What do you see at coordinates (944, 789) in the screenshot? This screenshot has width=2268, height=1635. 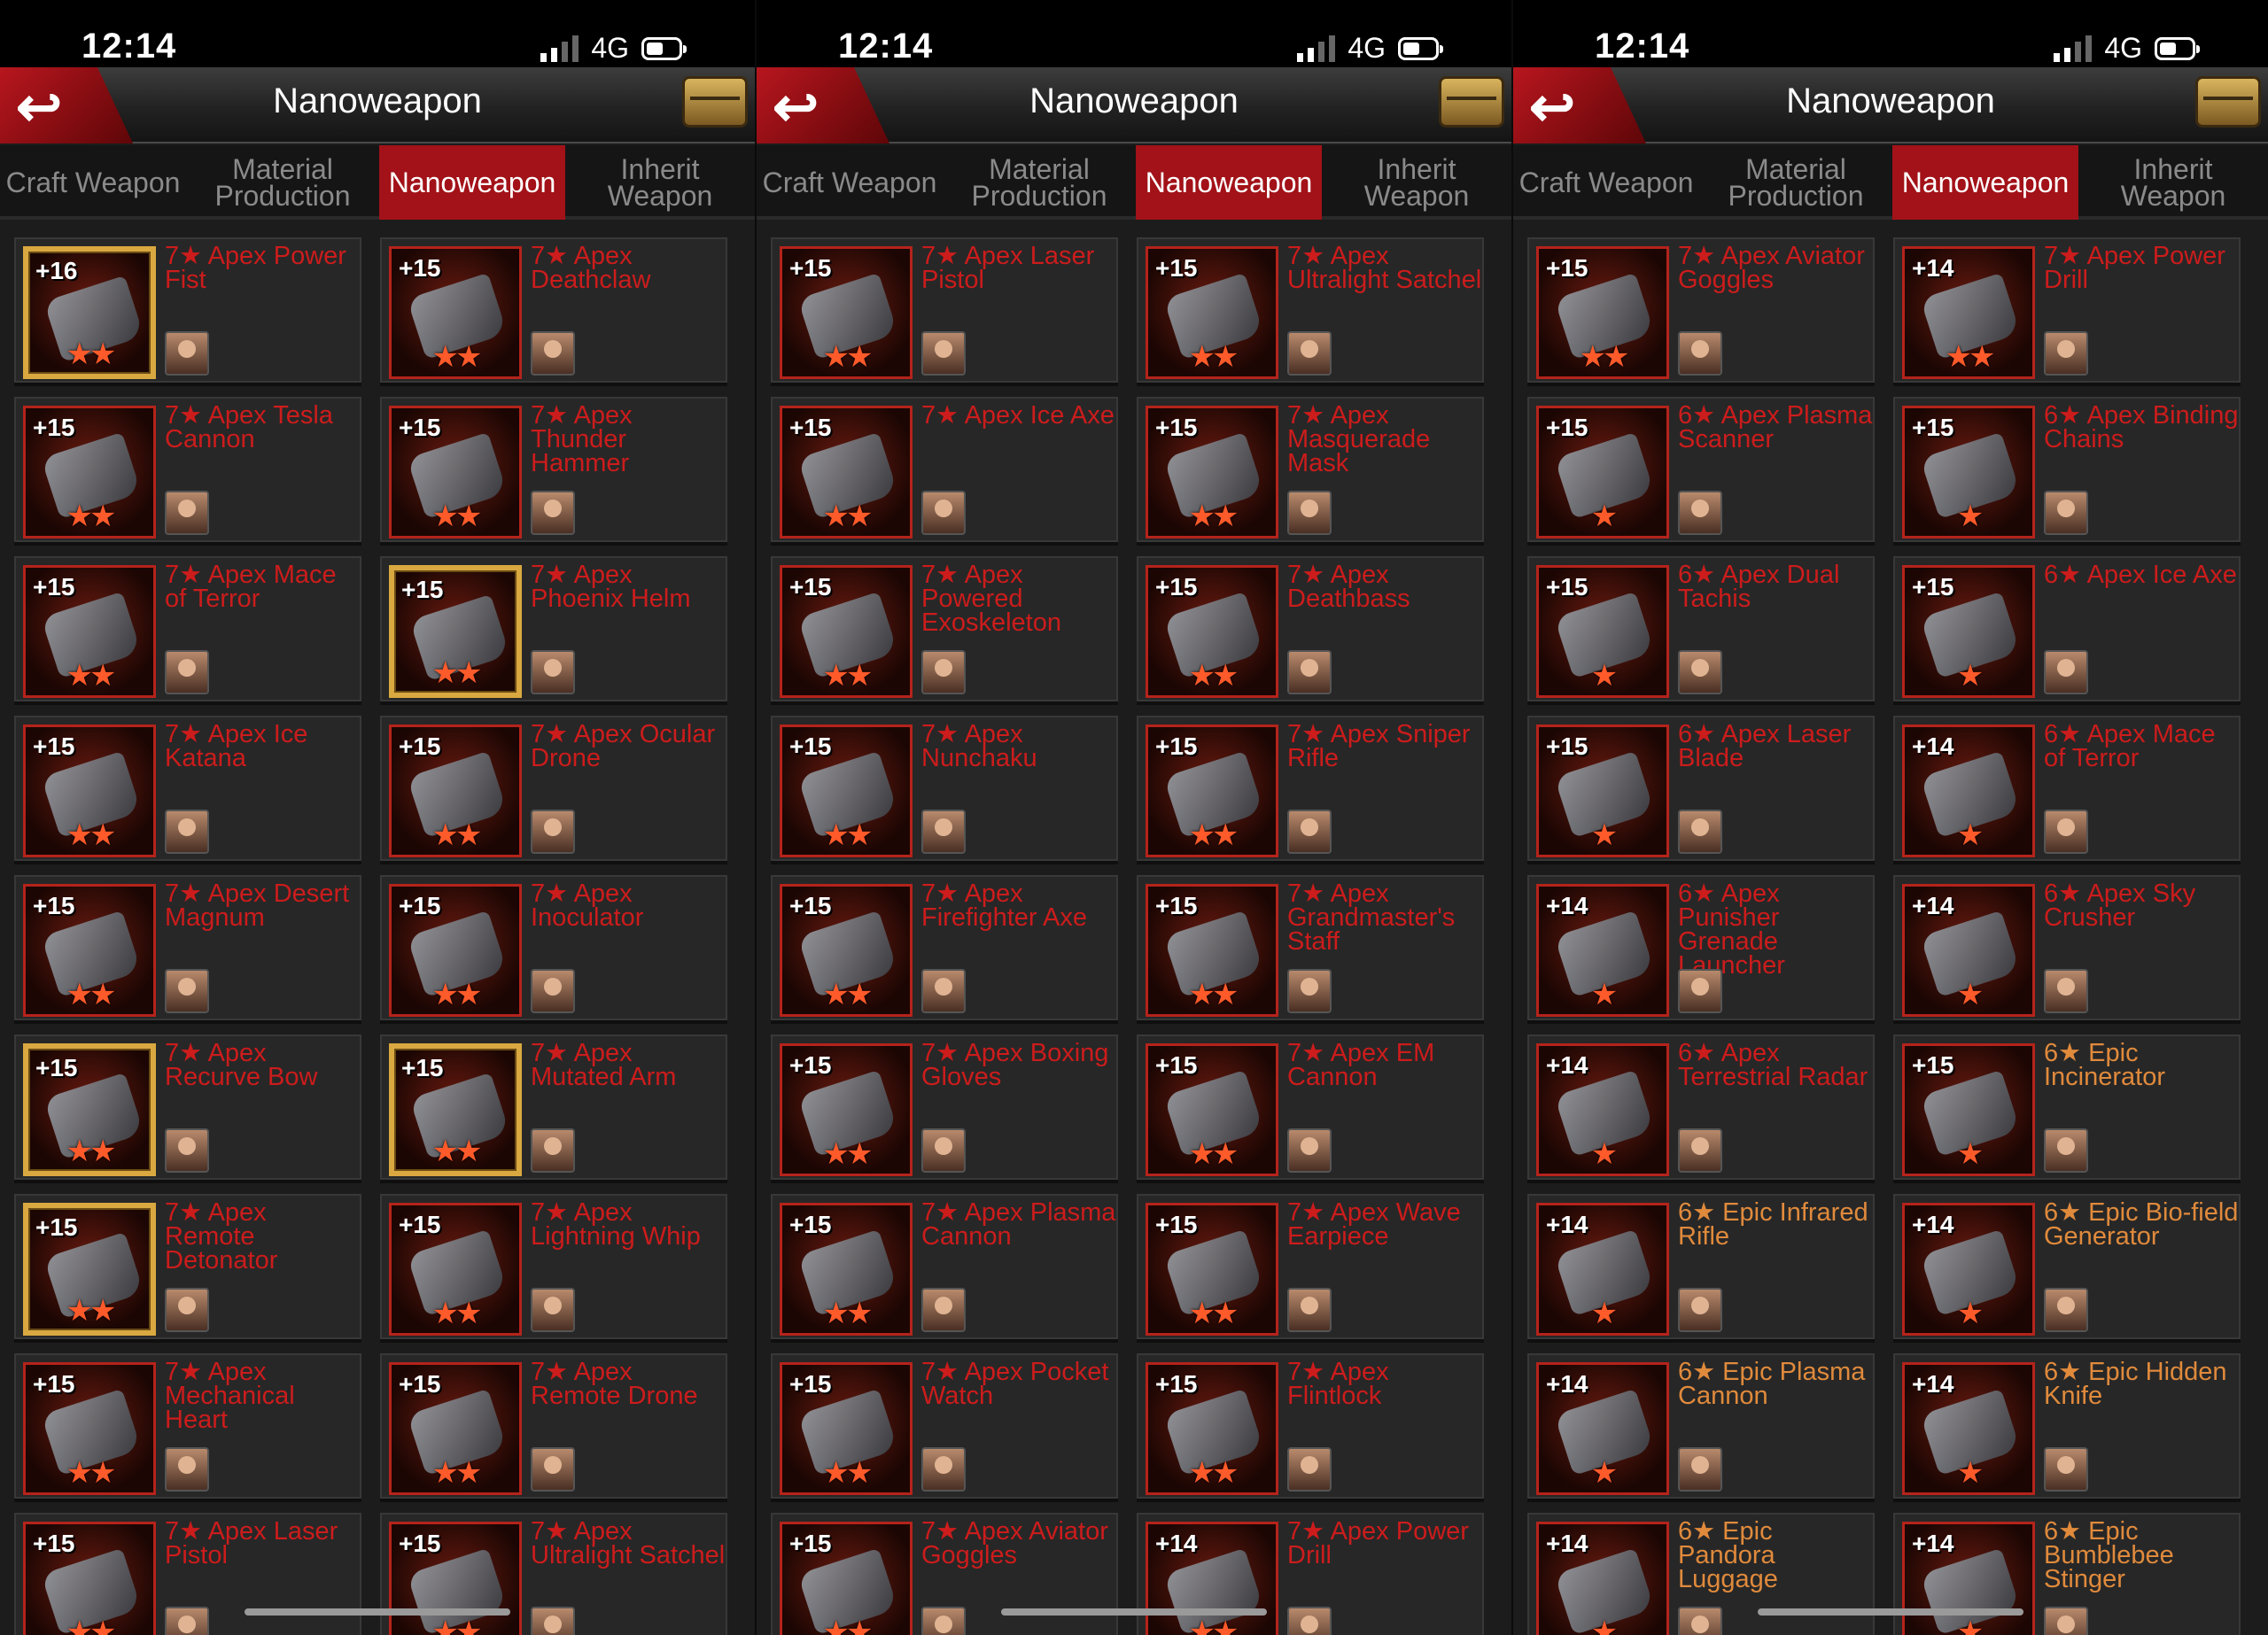 I see `weapon-card: +15 ★★ 7★ Apex Nunchaku` at bounding box center [944, 789].